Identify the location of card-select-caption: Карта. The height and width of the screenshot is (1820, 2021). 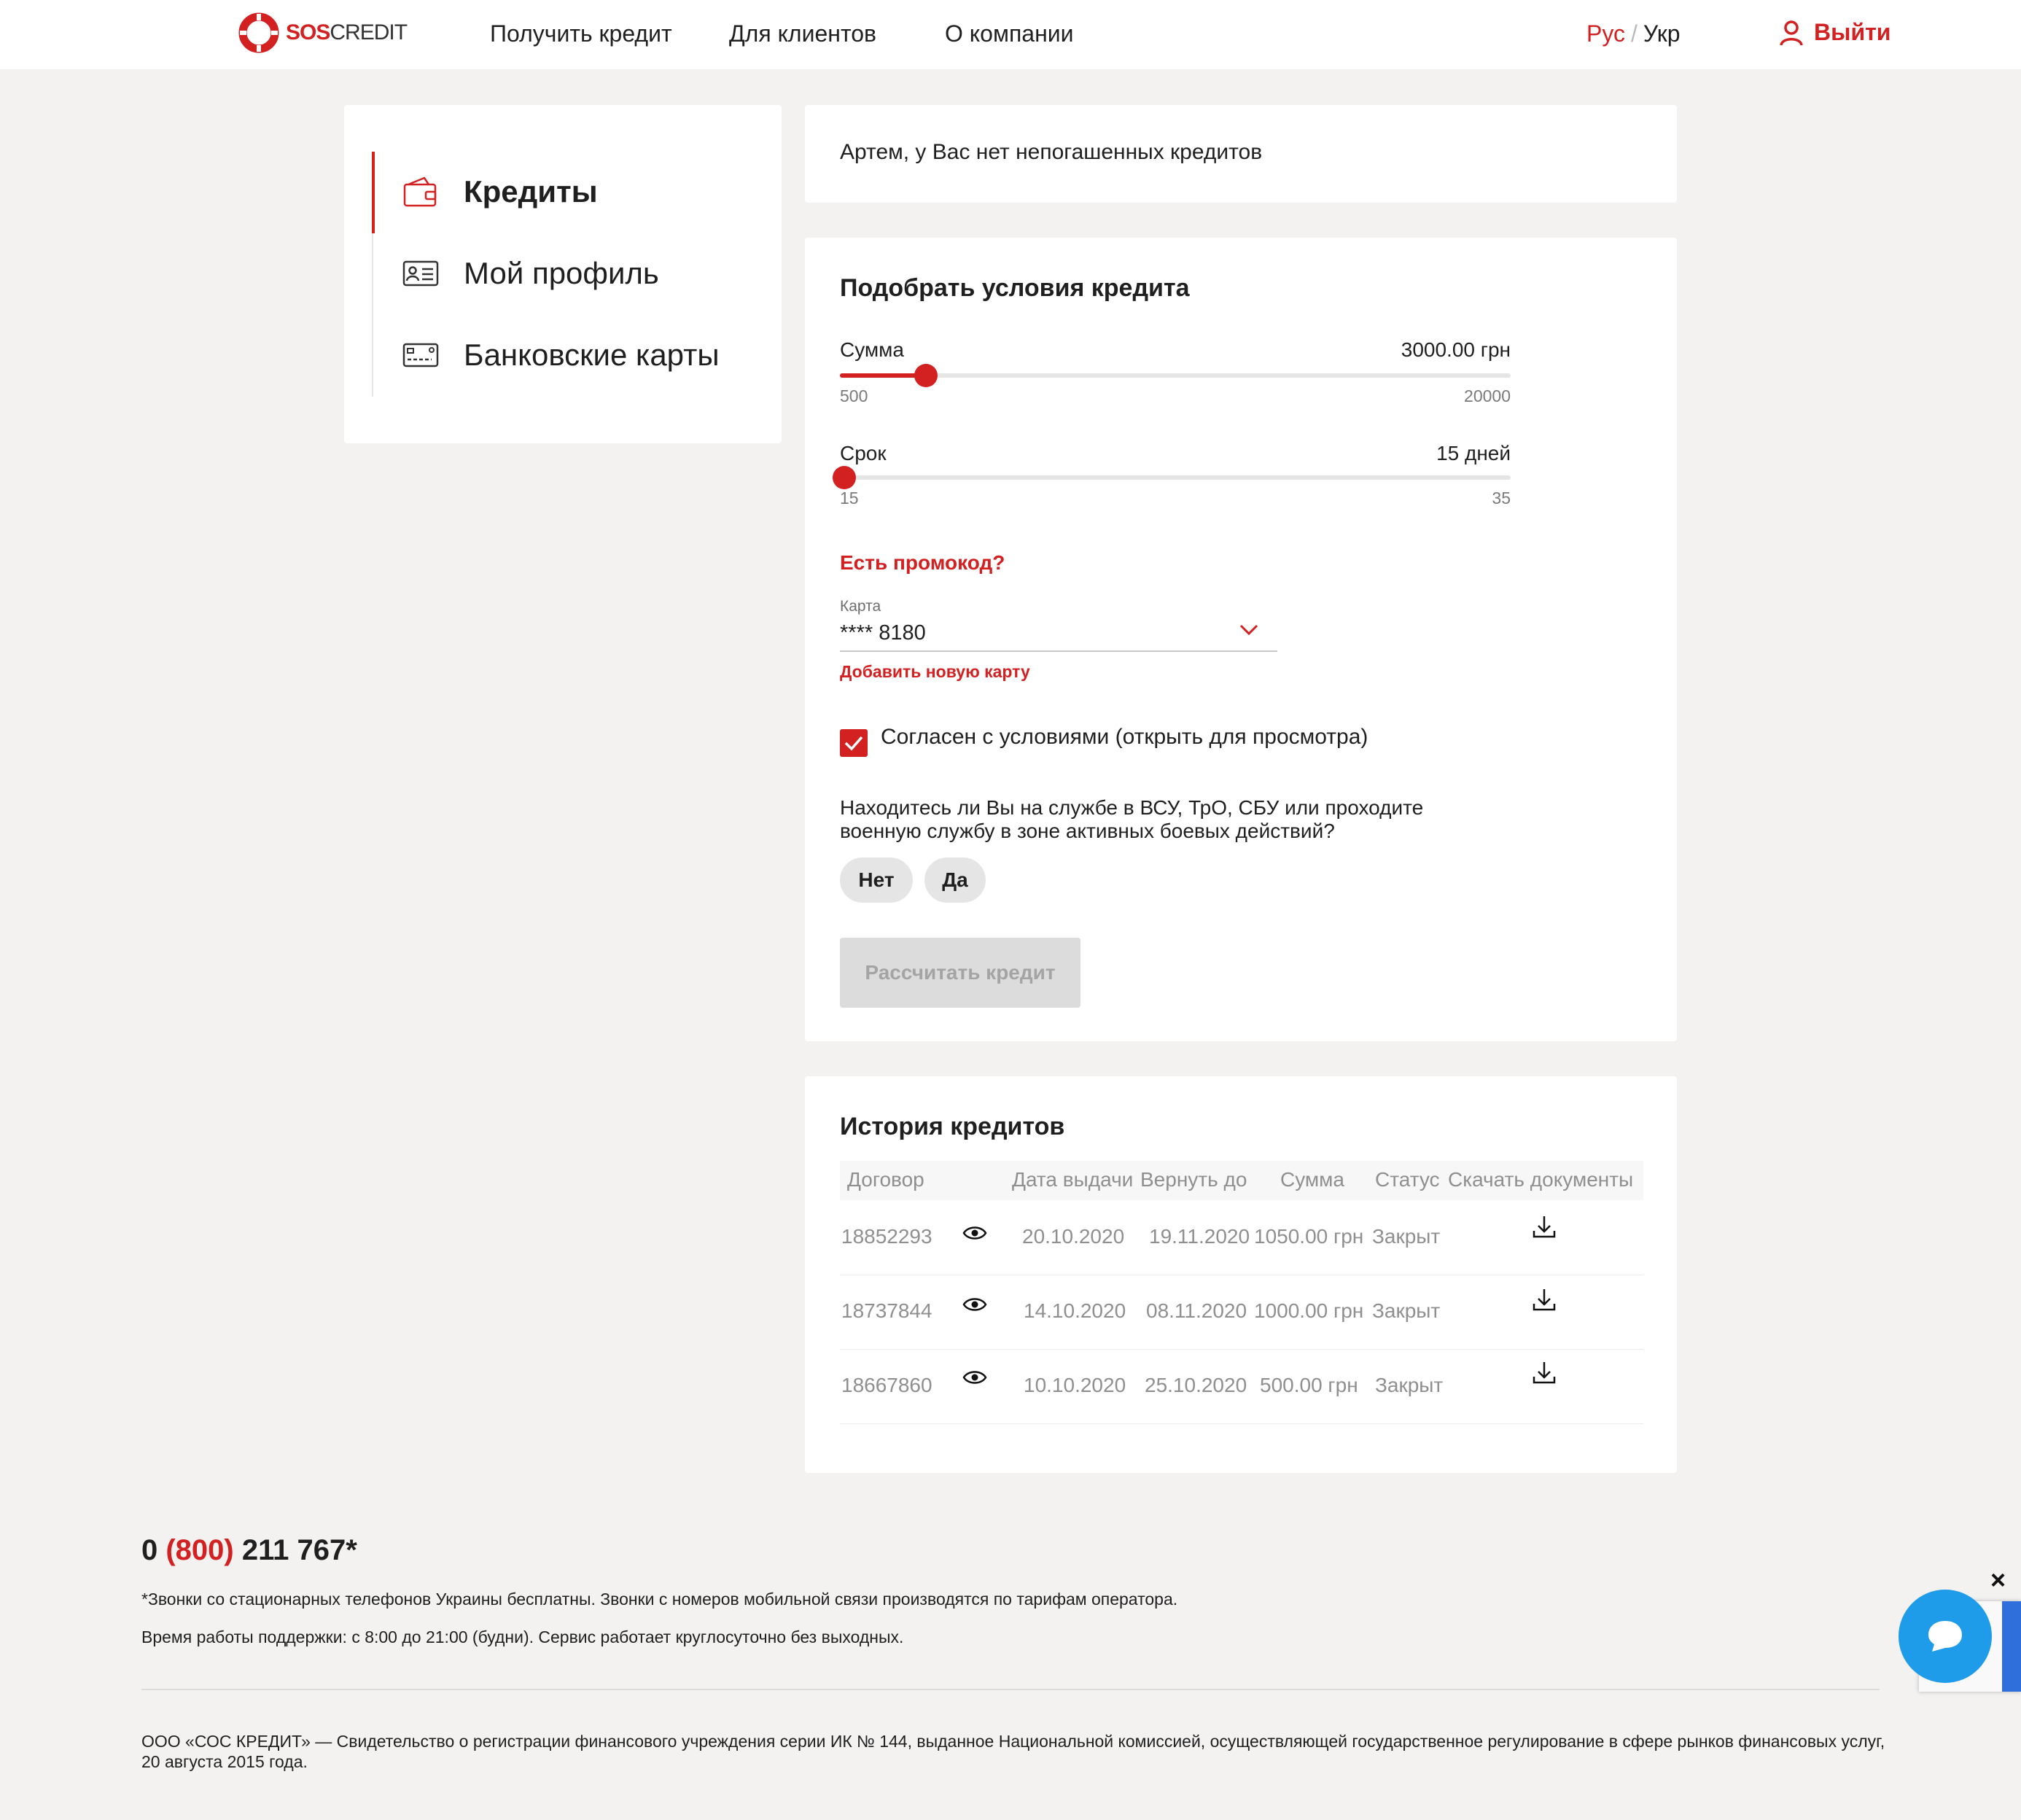
(860, 606).